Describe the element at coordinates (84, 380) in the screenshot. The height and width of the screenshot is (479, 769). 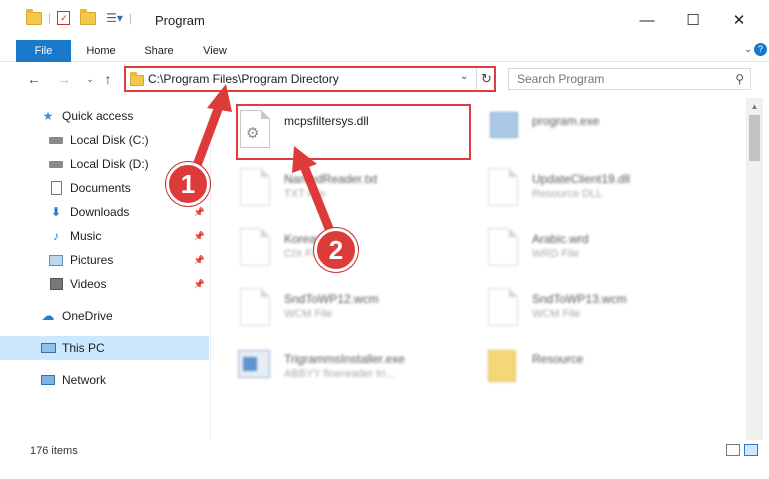
I see `nav-item-label: Network` at that location.